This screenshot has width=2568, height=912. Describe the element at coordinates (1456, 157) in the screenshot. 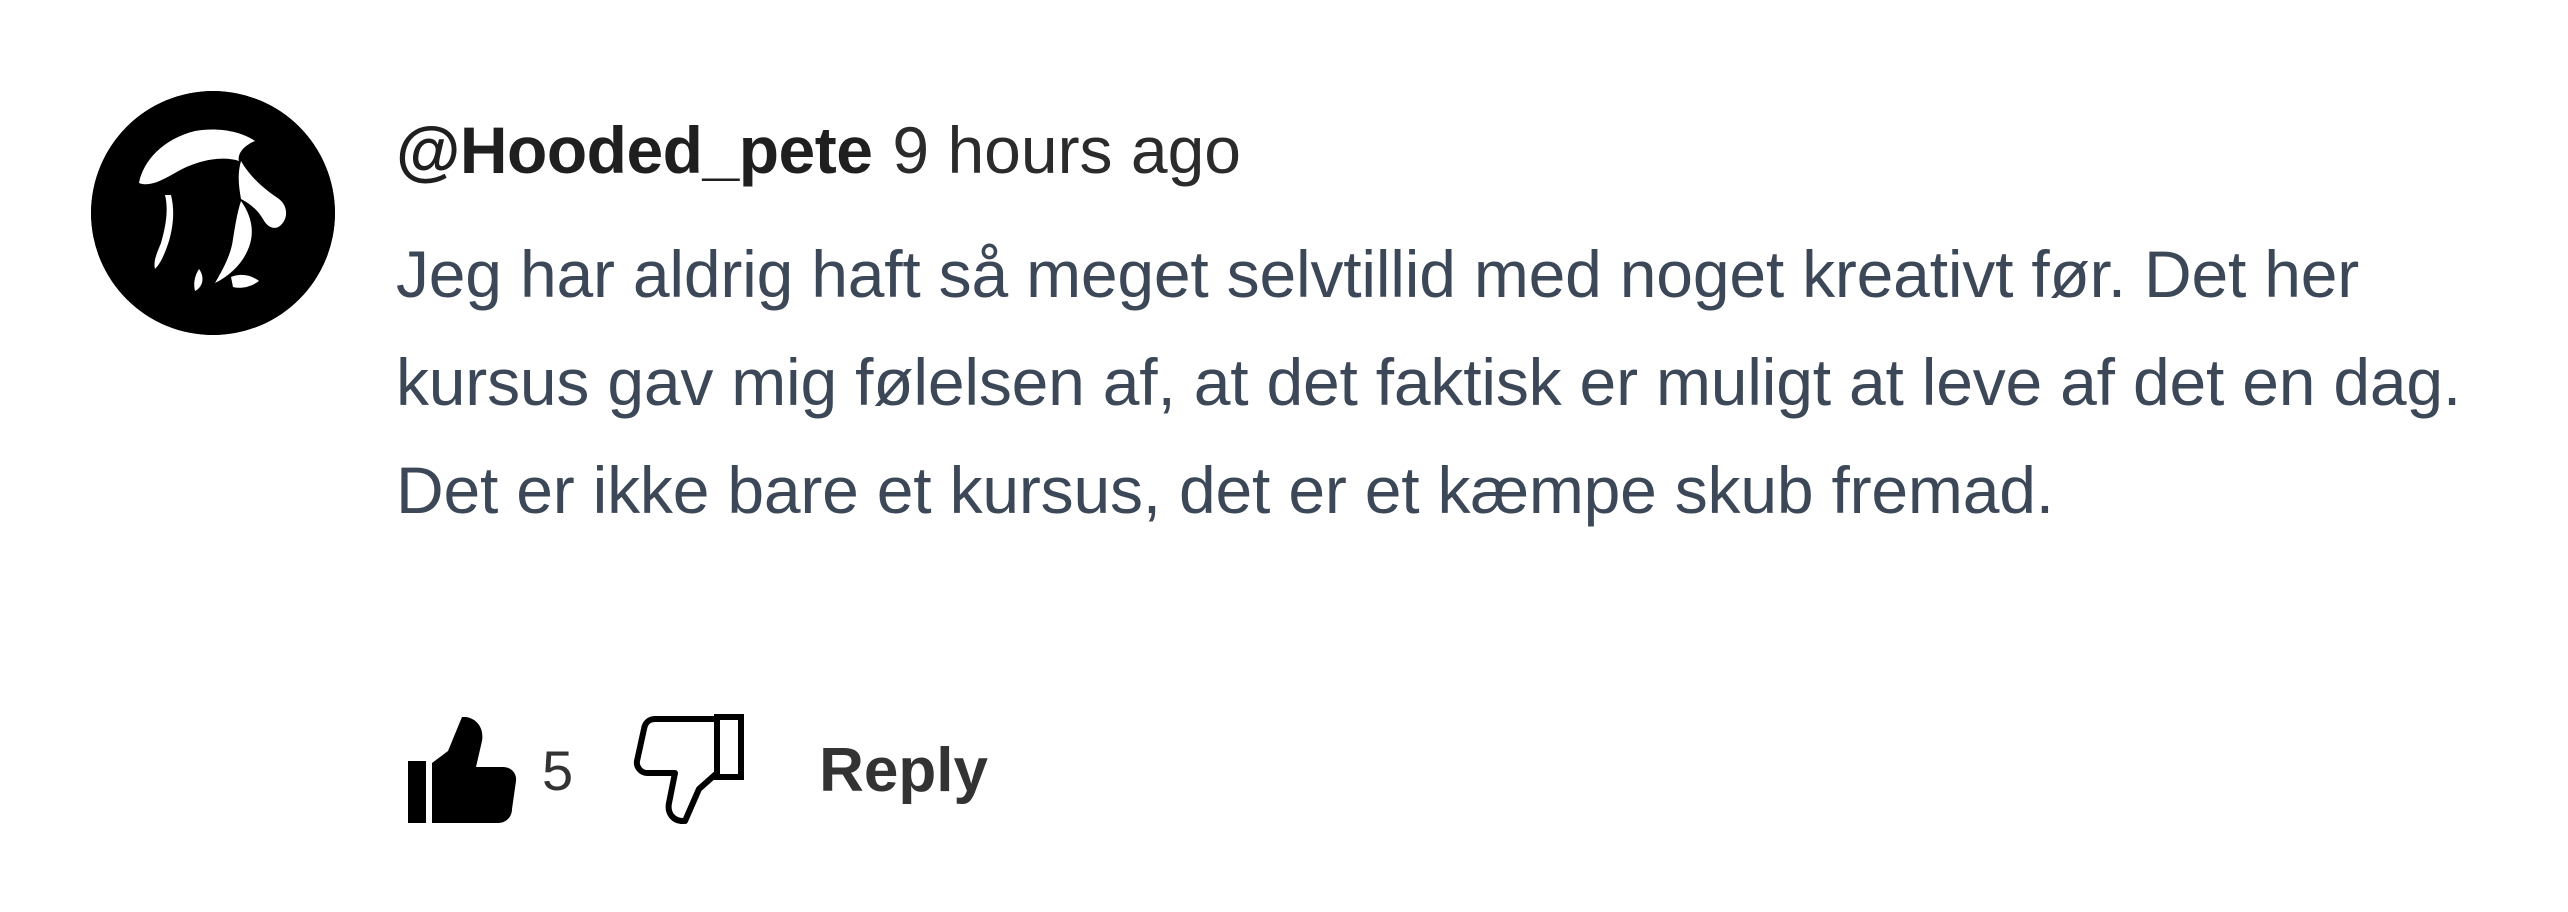

I see `comment-meta: @Hooded_pete 9 hours ago` at that location.